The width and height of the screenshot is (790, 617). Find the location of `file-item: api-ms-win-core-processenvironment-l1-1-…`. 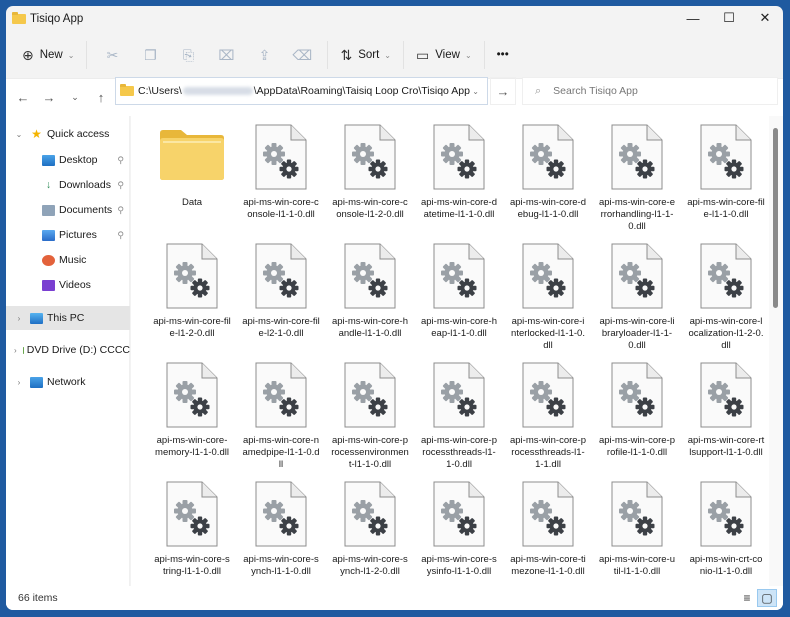

file-item: api-ms-win-core-processenvironment-l1-1-… is located at coordinates (370, 416).